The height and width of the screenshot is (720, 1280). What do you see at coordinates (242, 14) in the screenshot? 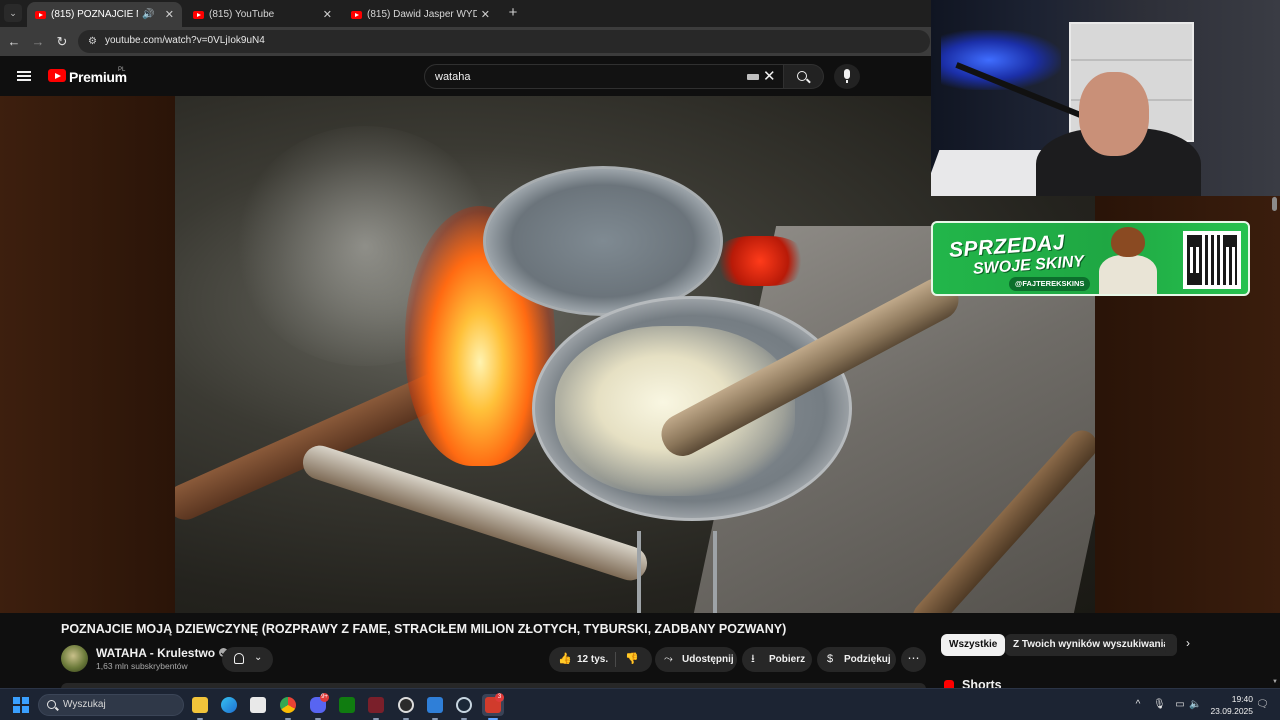
I see `tab-title: (815) YouTube` at bounding box center [242, 14].